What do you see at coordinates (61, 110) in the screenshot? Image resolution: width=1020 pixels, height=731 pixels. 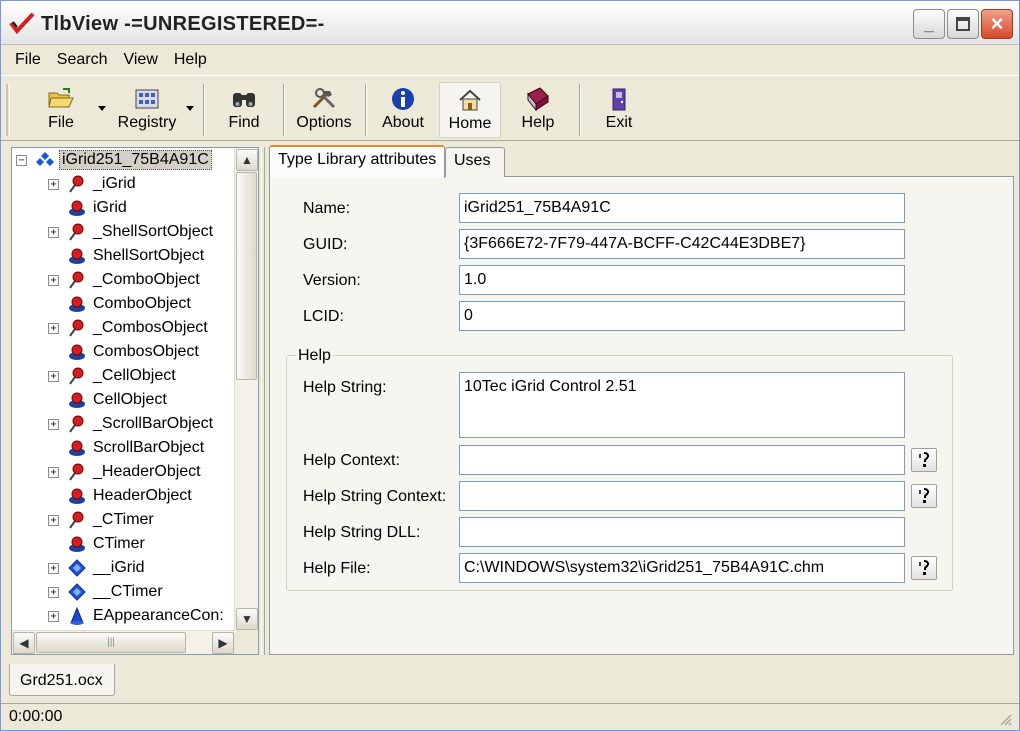 I see `file-tool-button: File` at bounding box center [61, 110].